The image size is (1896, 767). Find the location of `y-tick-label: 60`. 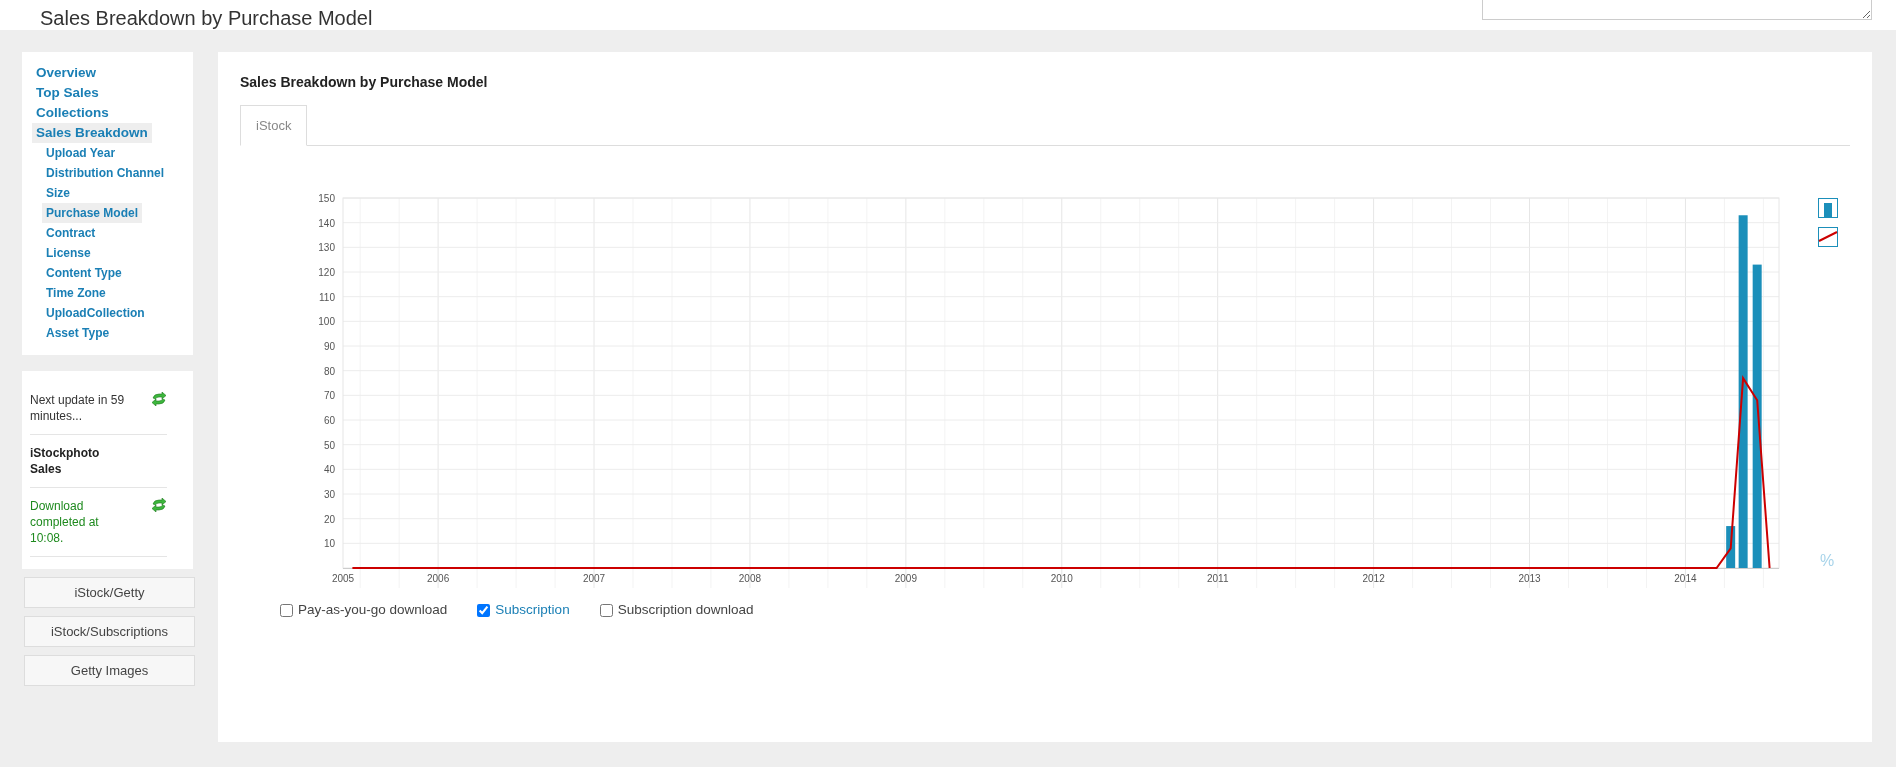

y-tick-label: 60 is located at coordinates (329, 421).